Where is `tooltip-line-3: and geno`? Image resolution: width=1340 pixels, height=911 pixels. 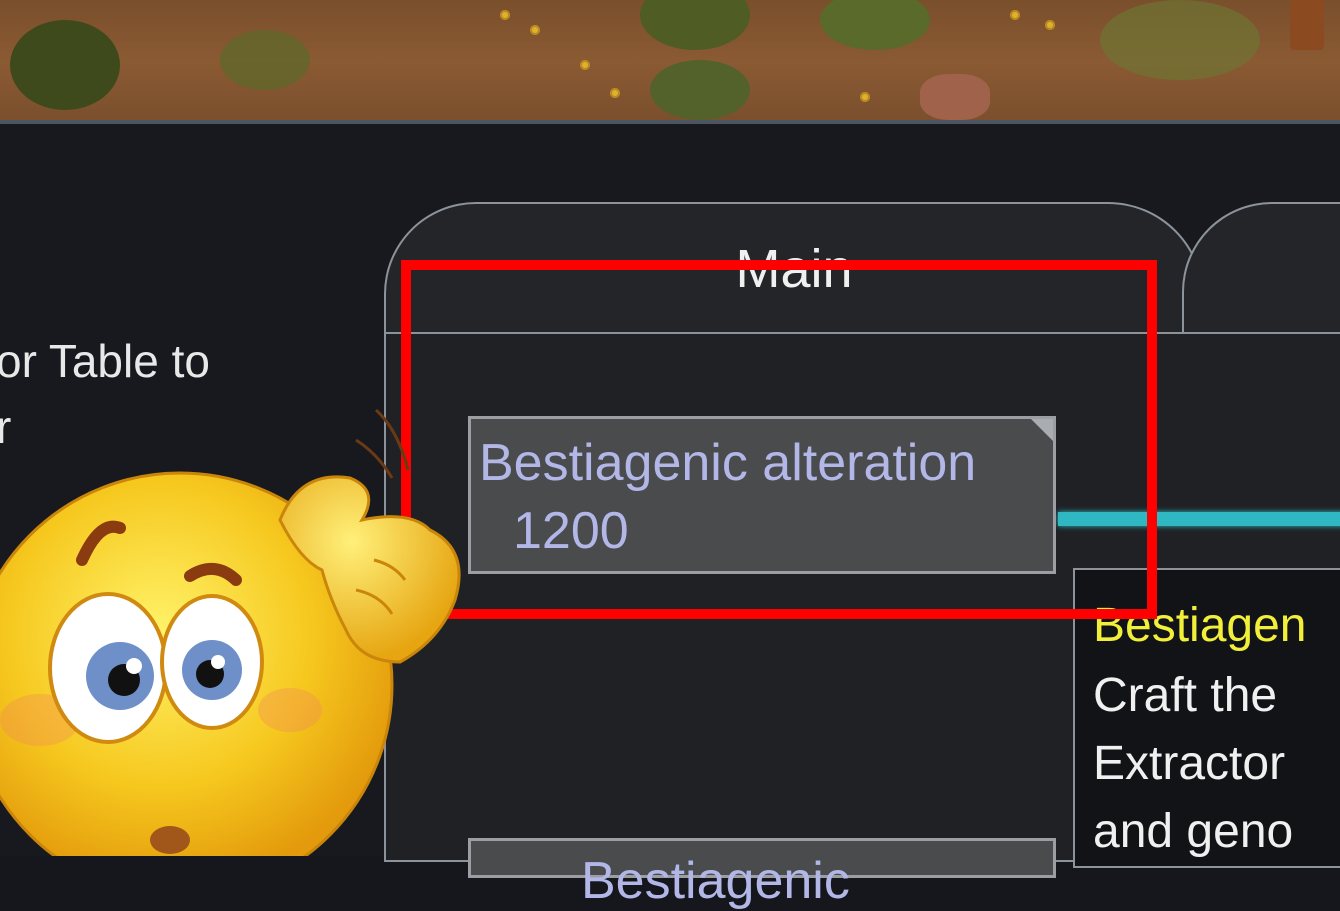 tooltip-line-3: and geno is located at coordinates (1193, 831).